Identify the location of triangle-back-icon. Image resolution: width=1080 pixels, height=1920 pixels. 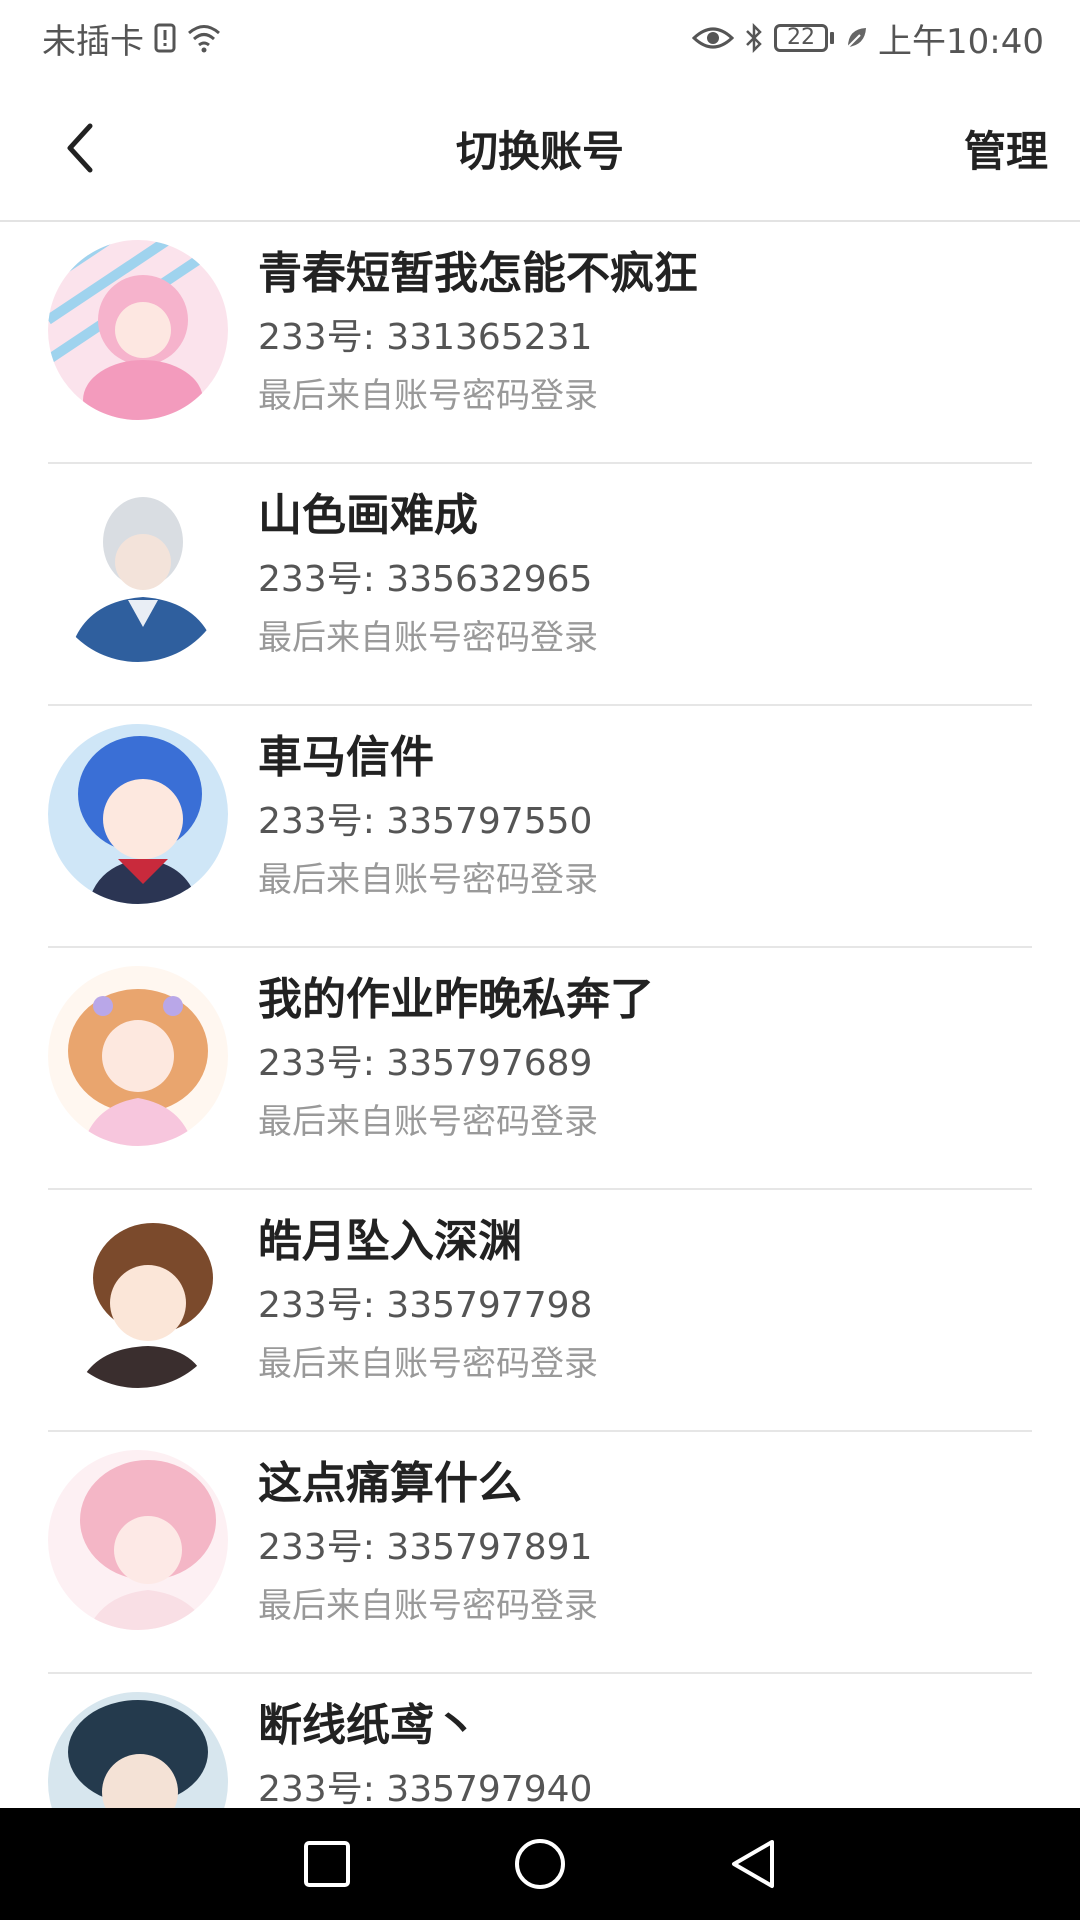
(753, 1864).